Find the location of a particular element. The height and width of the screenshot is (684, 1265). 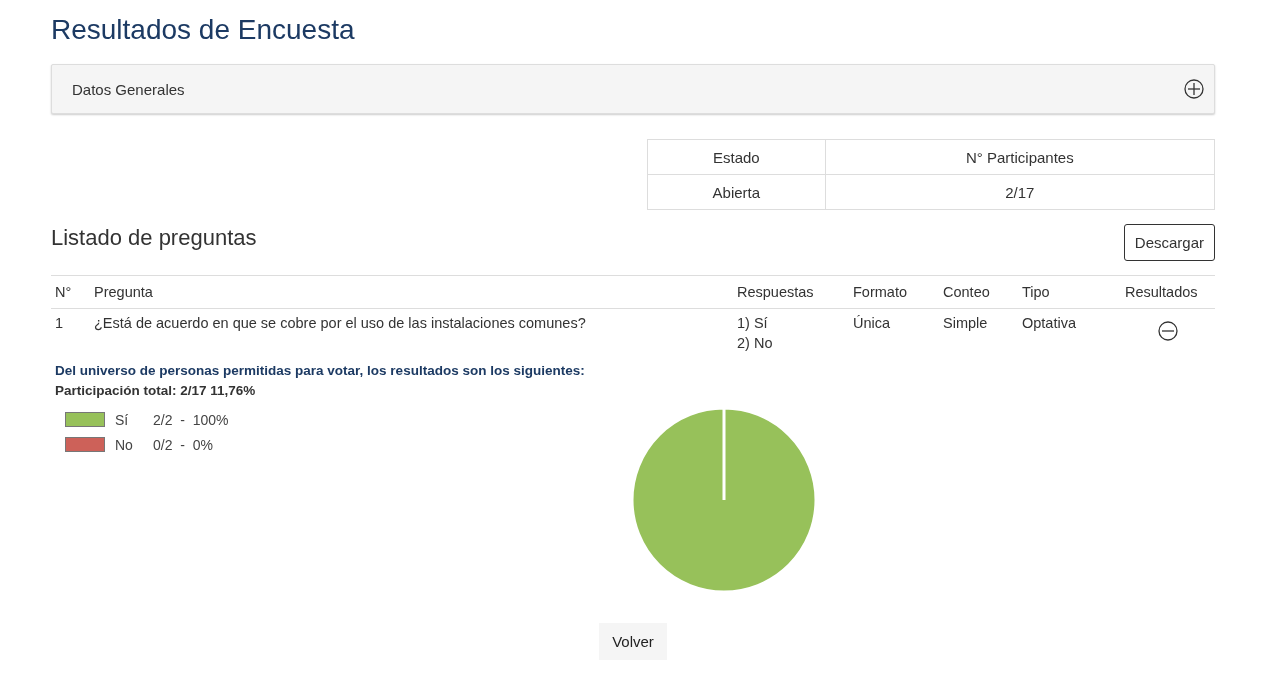

column-header: Formato is located at coordinates (880, 292).